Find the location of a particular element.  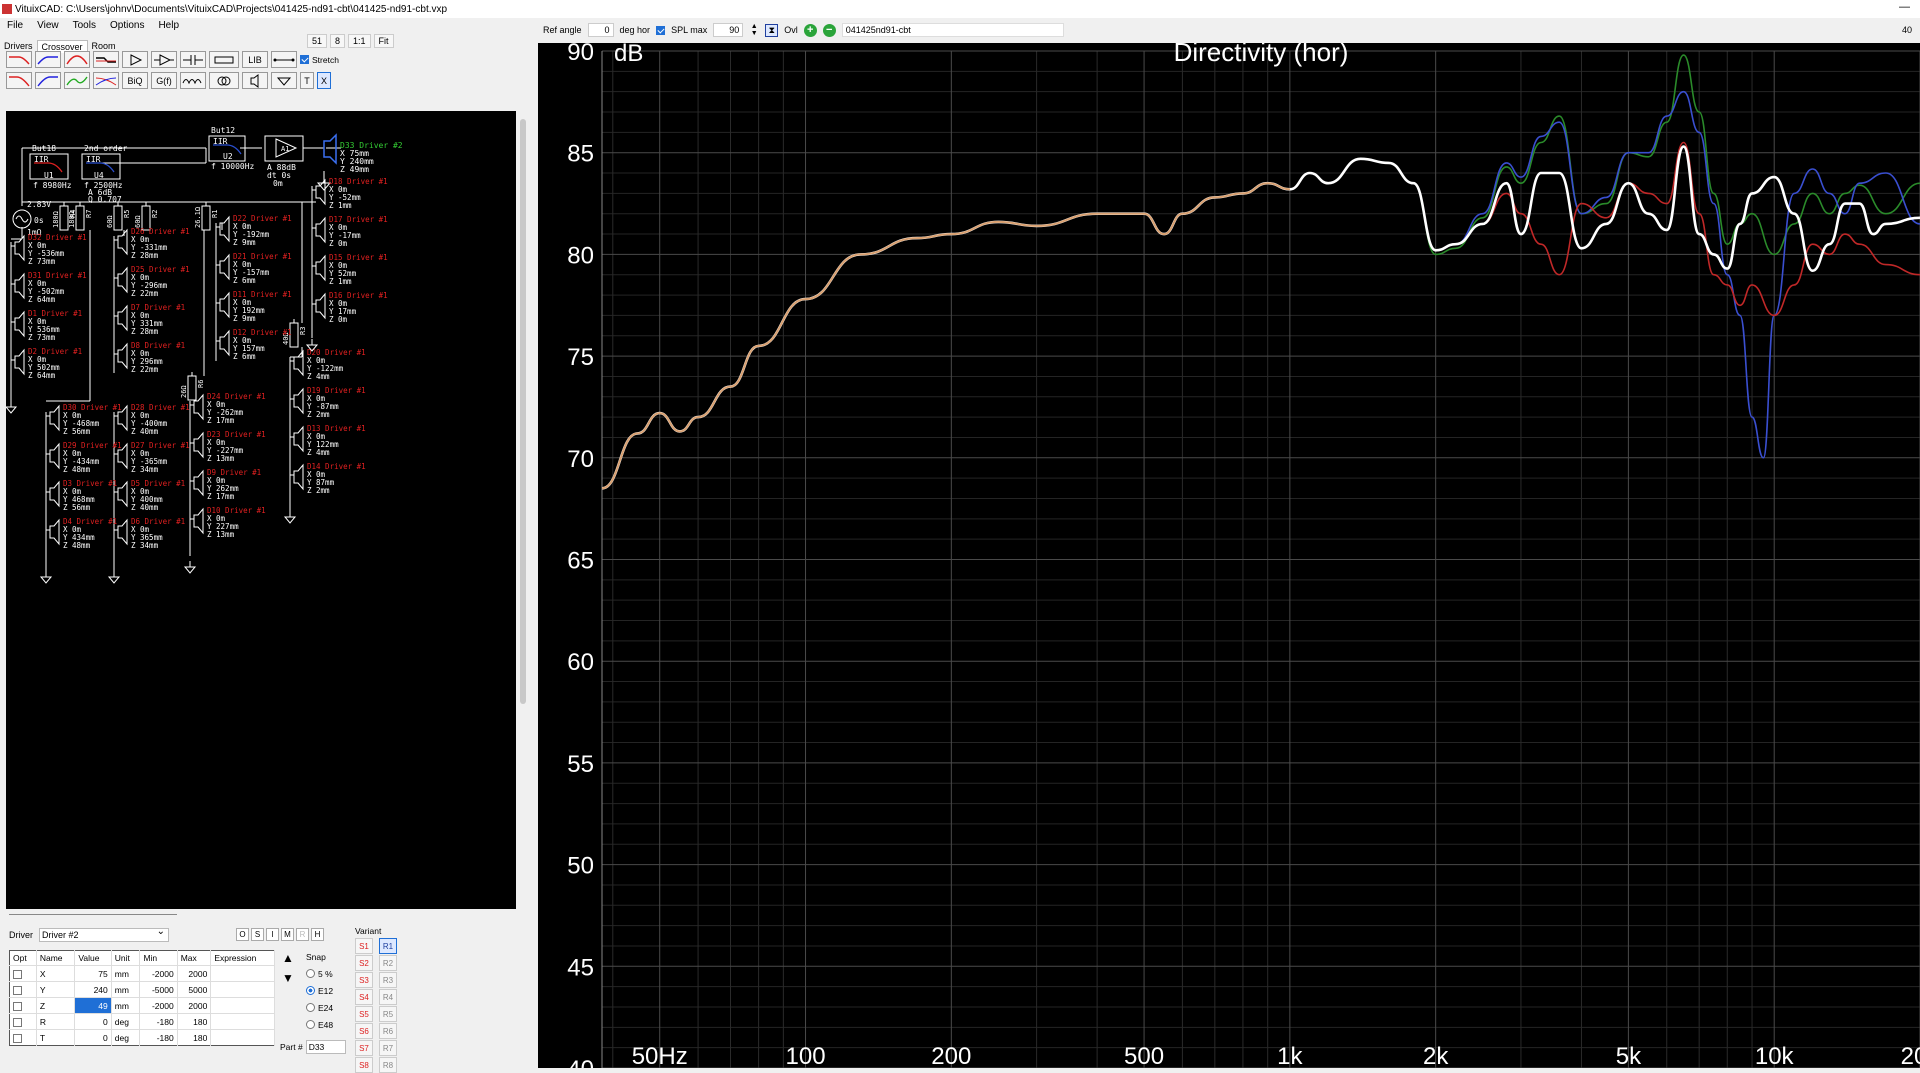

stretch-checkbox is located at coordinates (304, 59).